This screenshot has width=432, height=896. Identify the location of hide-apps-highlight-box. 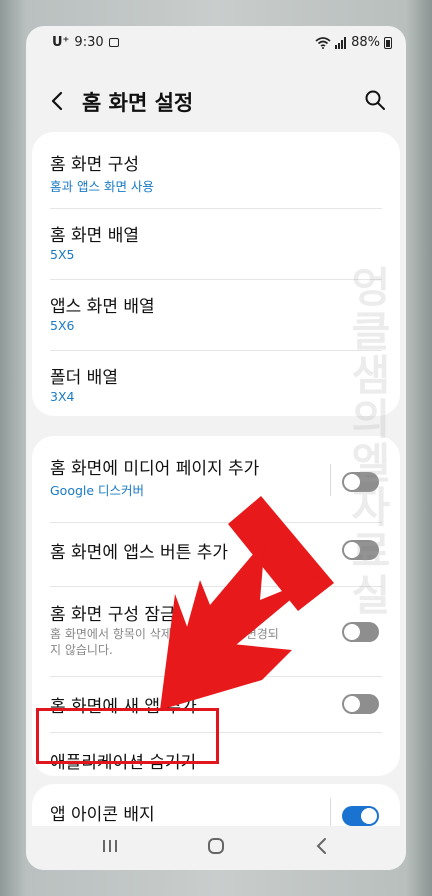
(127, 736).